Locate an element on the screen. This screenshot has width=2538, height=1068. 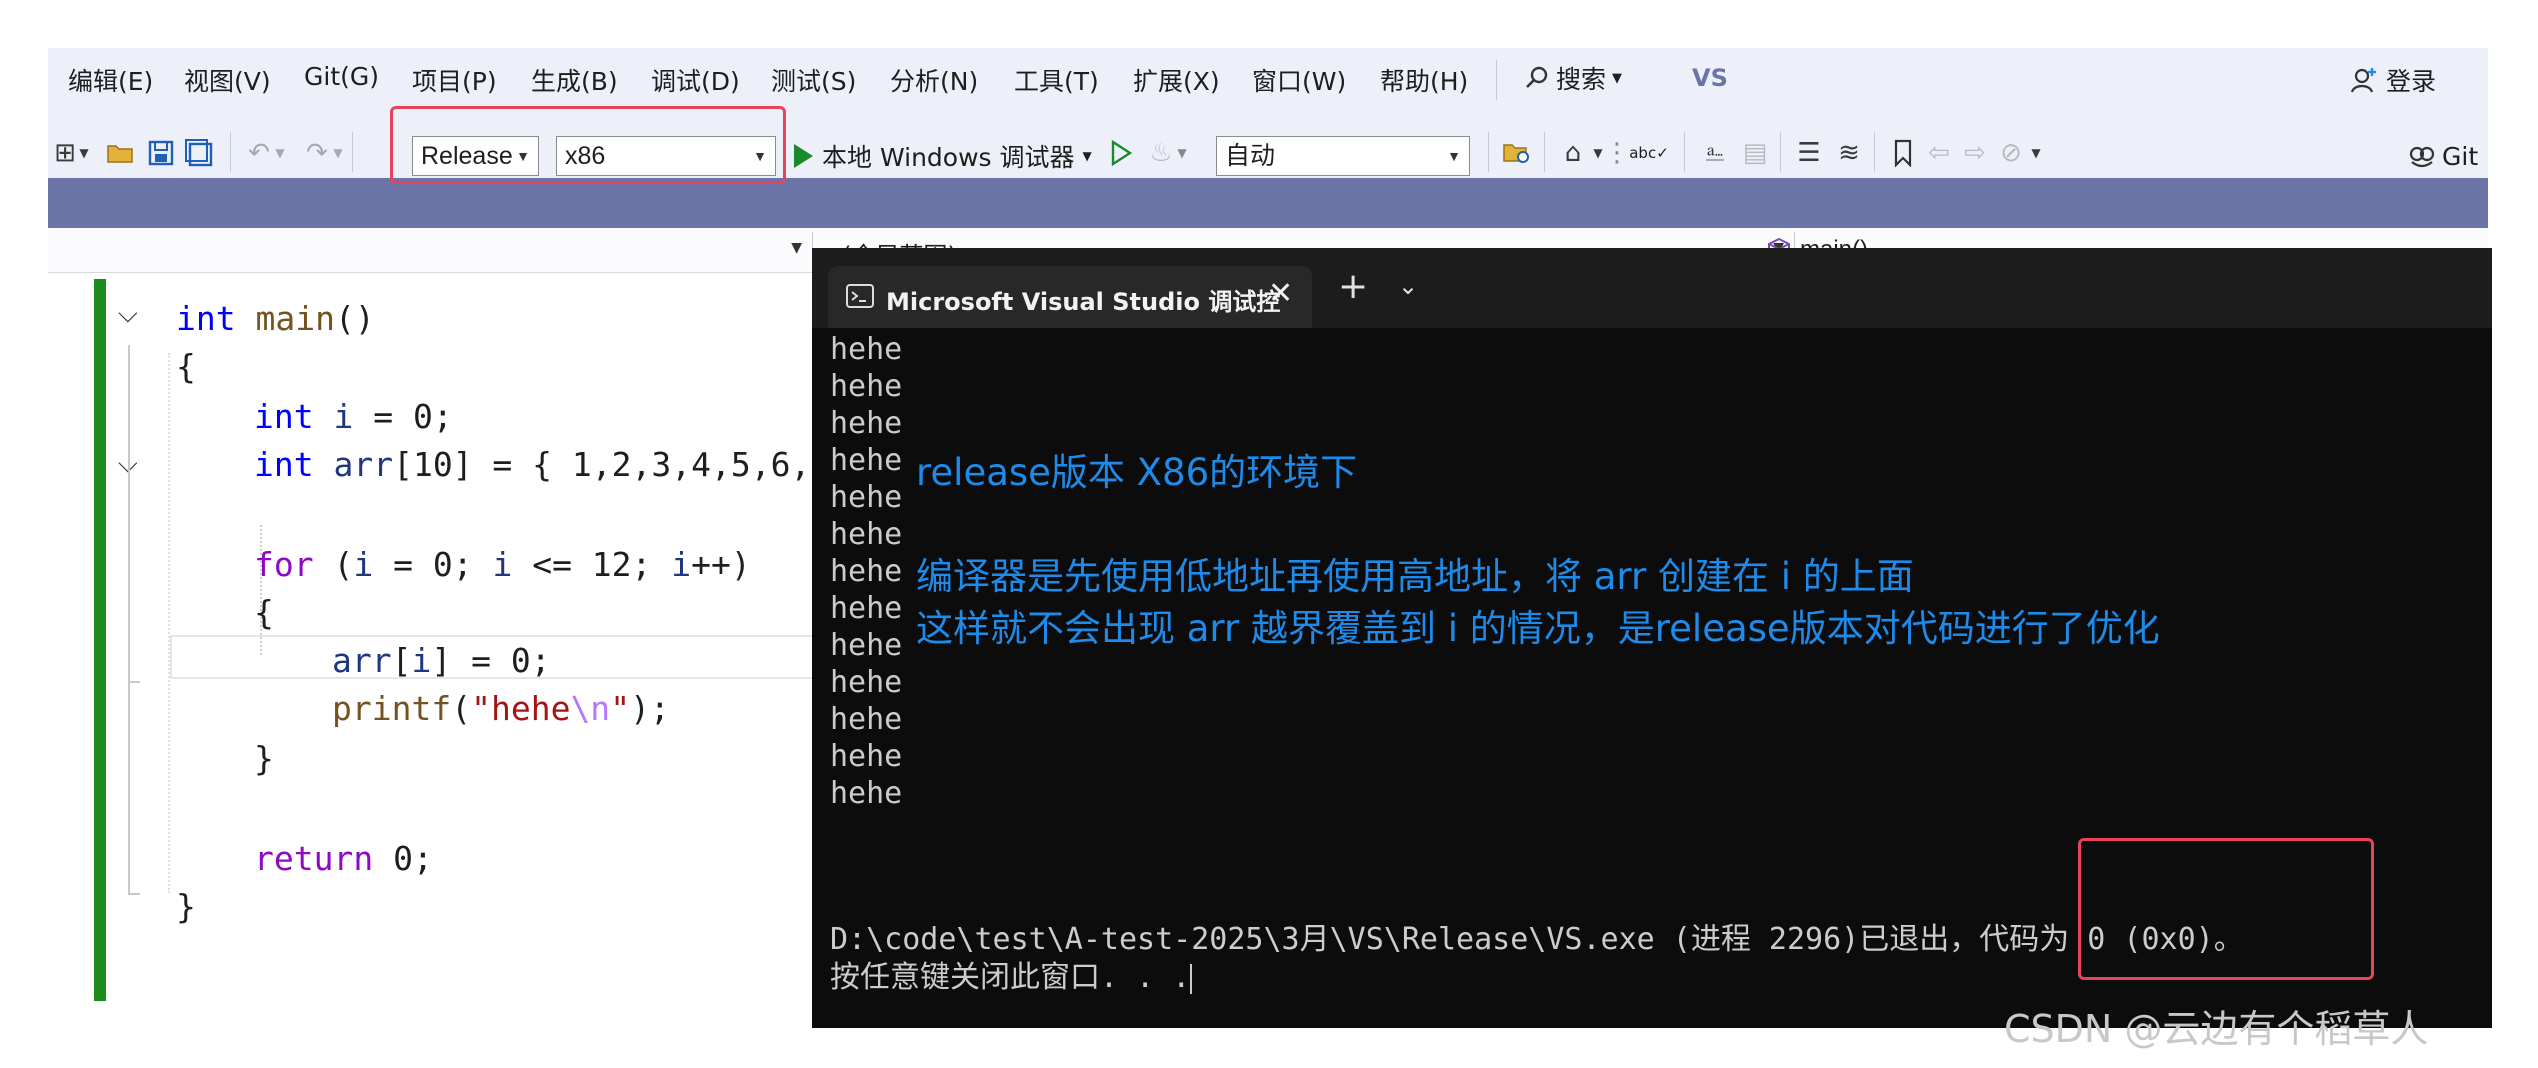
code-line: int main() is located at coordinates (275, 318).